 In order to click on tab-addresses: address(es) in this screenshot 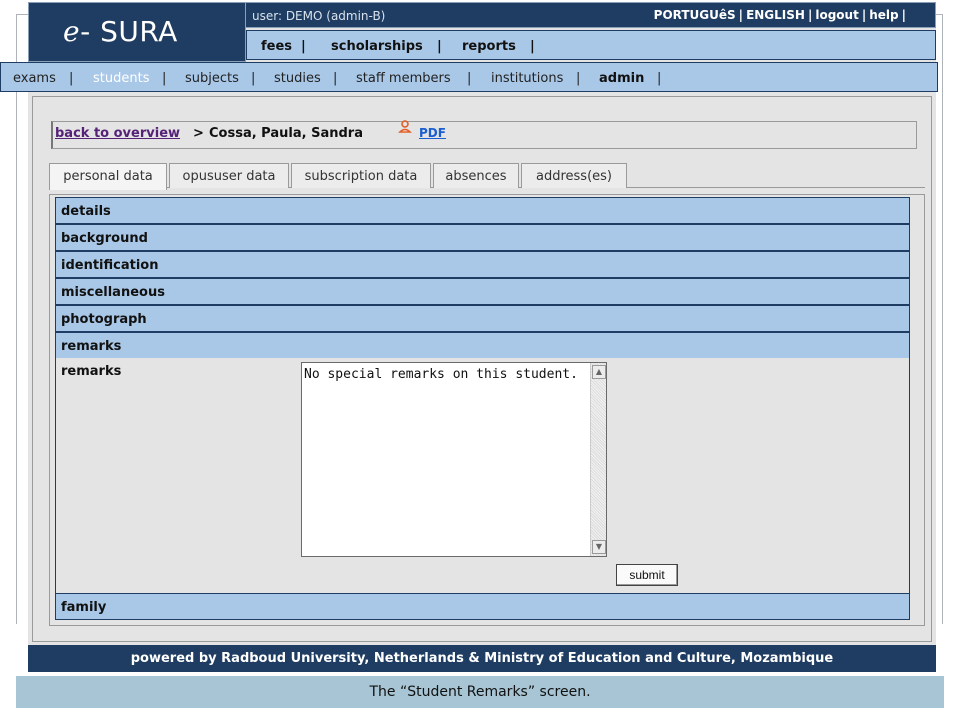, I will do `click(574, 175)`.